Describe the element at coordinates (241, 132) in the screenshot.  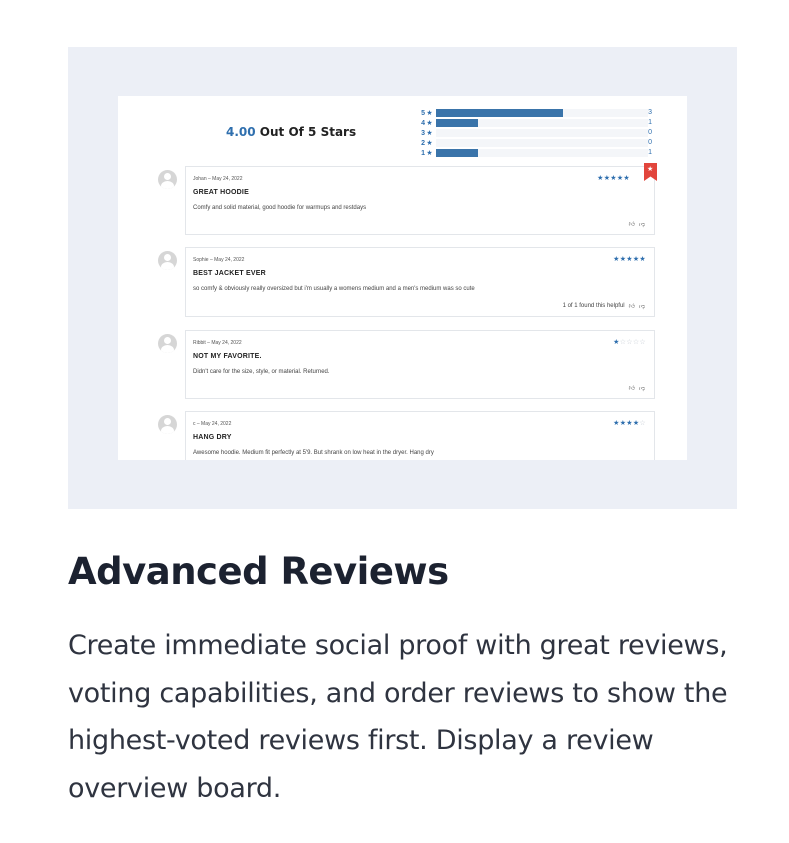
I see `average-rating: 4.00` at that location.